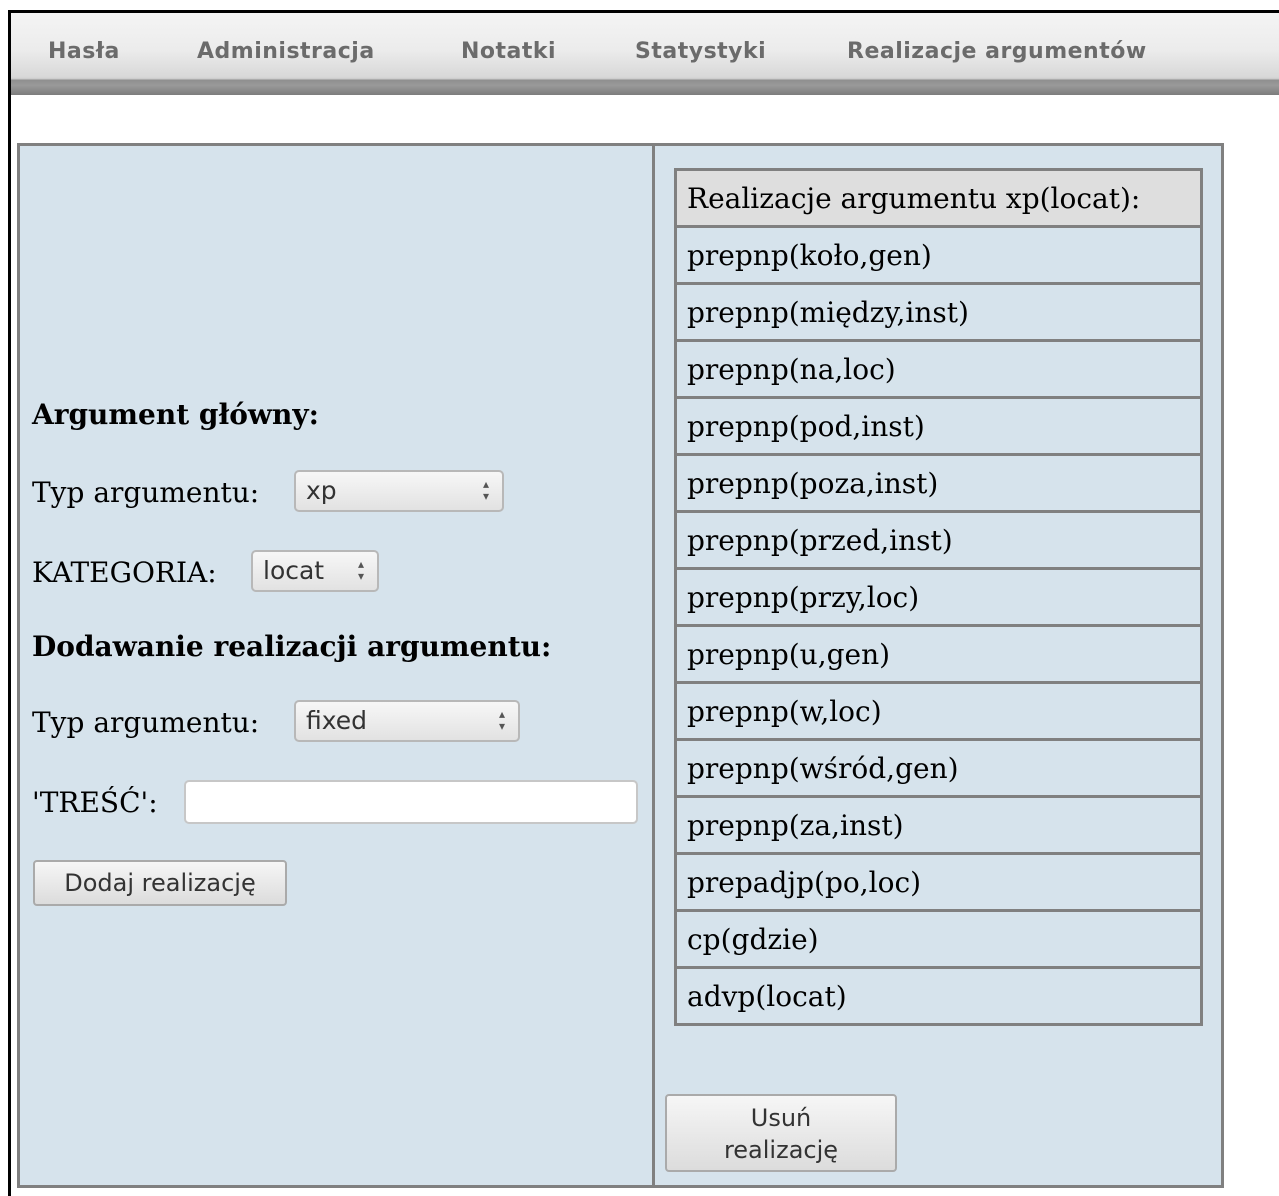  I want to click on add-realization-heading: Dodawanie realizacji argumentu:, so click(292, 646).